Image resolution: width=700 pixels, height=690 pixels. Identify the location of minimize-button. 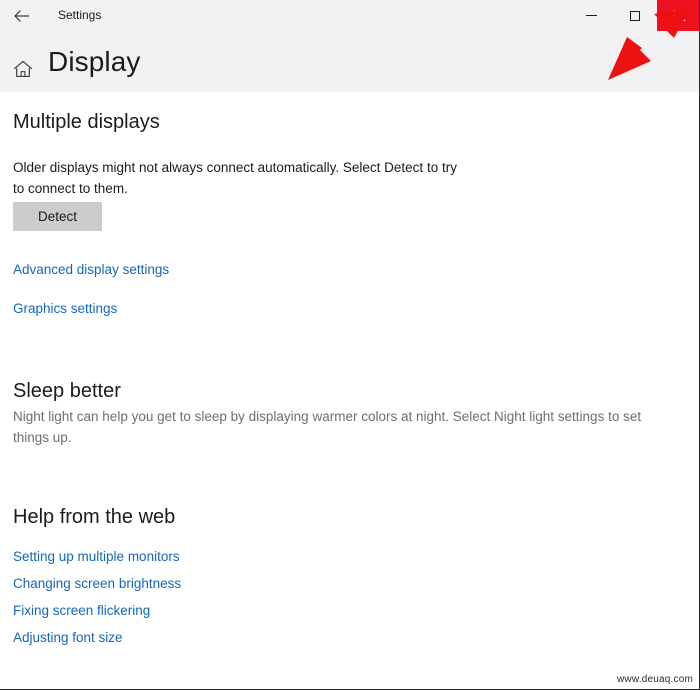
(591, 15).